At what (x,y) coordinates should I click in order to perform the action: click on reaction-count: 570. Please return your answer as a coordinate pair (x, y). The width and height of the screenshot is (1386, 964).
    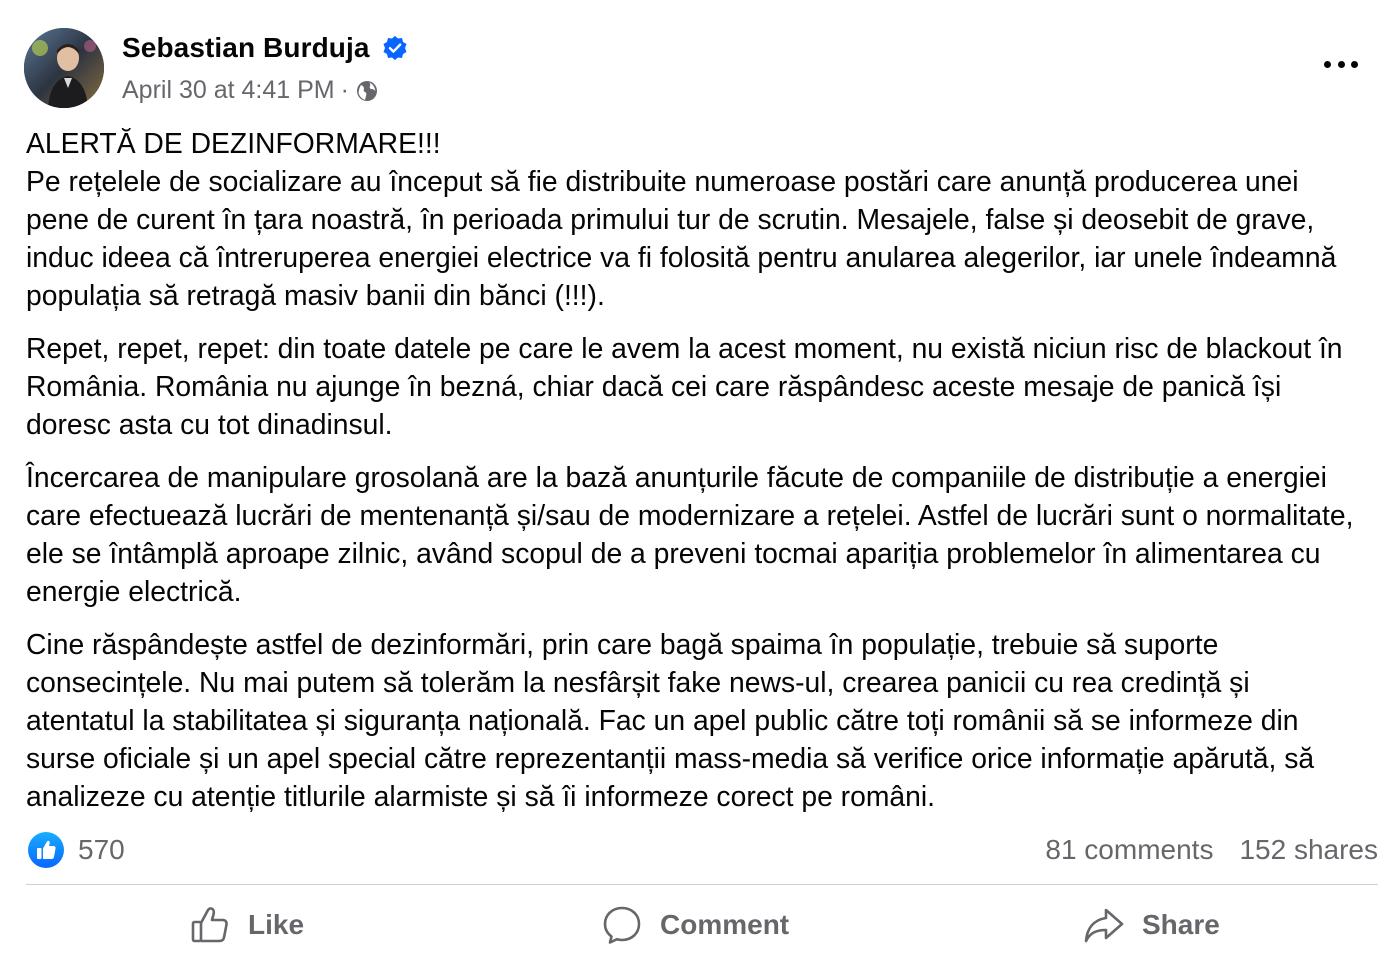
    Looking at the image, I should click on (101, 850).